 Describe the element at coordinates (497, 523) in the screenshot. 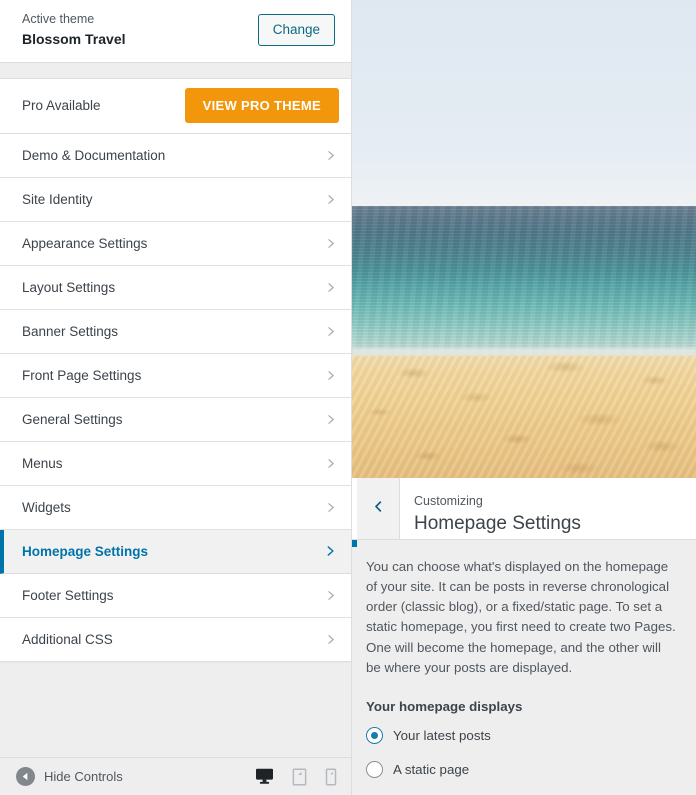

I see `panel-title: Homepage Settings` at that location.